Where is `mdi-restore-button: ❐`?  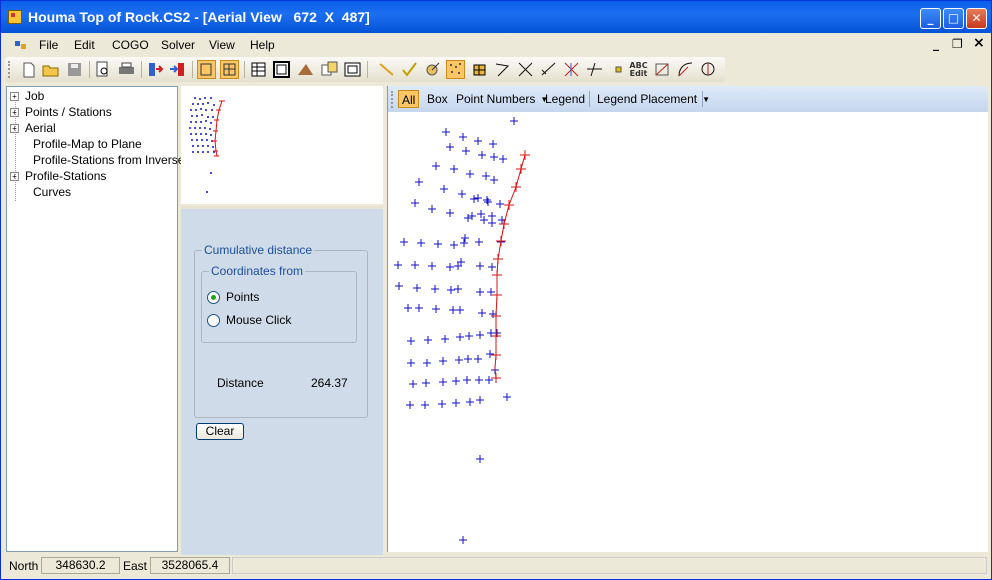 mdi-restore-button: ❐ is located at coordinates (957, 44).